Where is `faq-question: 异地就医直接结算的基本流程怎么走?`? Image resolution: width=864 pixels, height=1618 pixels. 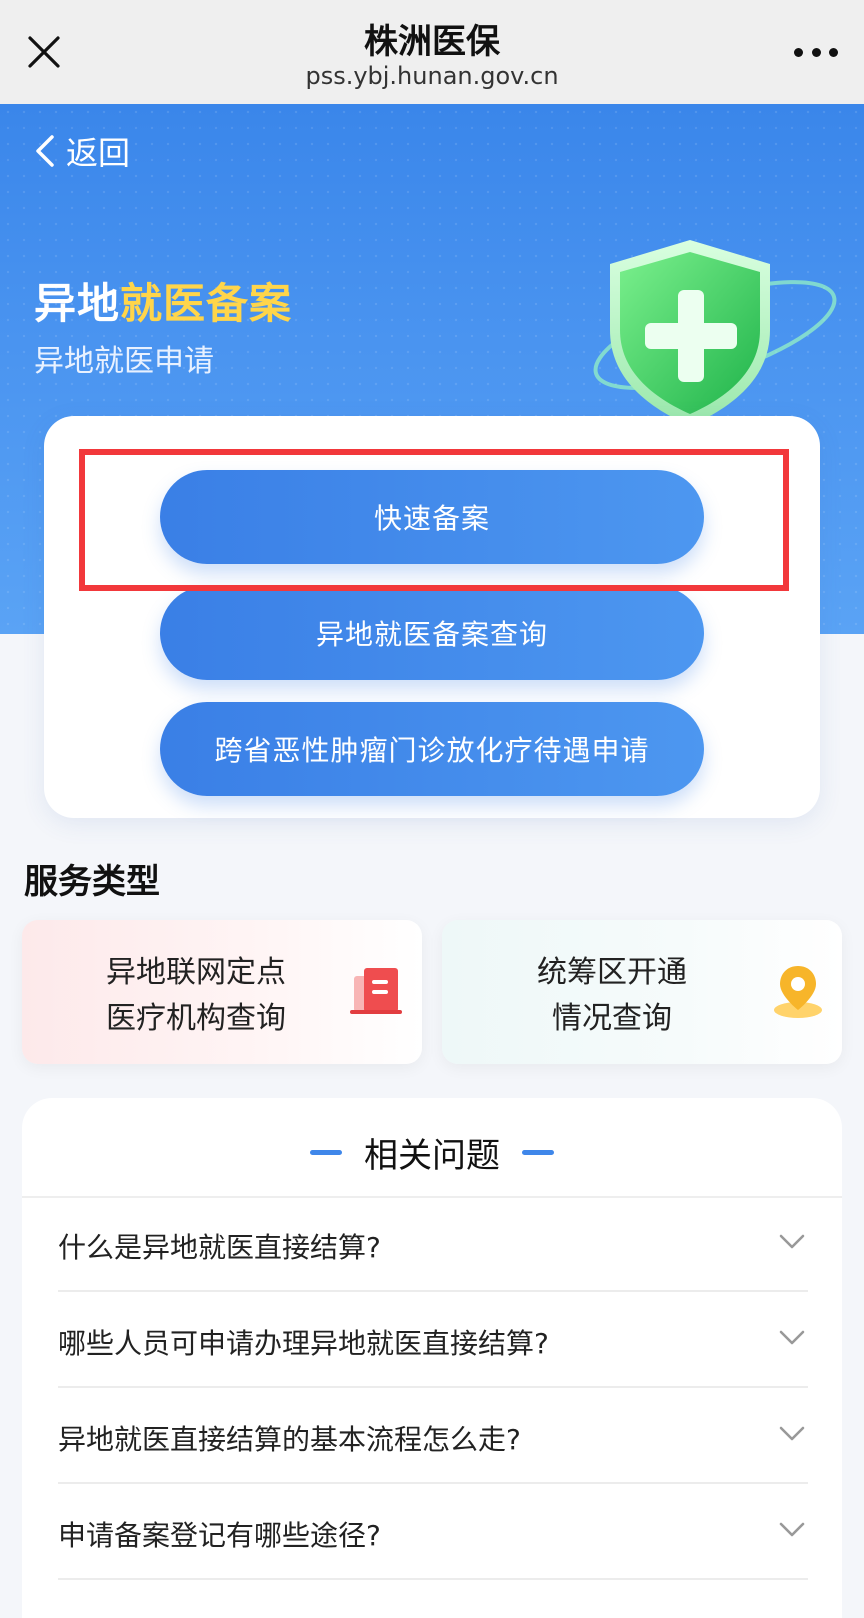 faq-question: 异地就医直接结算的基本流程怎么走? is located at coordinates (289, 1439).